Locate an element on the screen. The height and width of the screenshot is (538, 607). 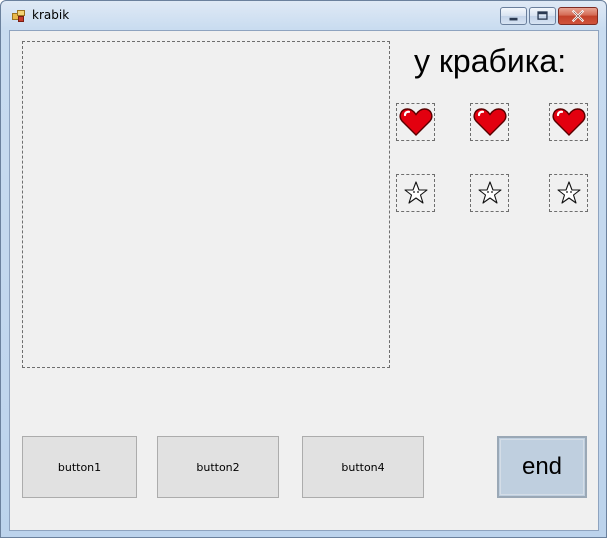
minimize-button is located at coordinates (513, 16).